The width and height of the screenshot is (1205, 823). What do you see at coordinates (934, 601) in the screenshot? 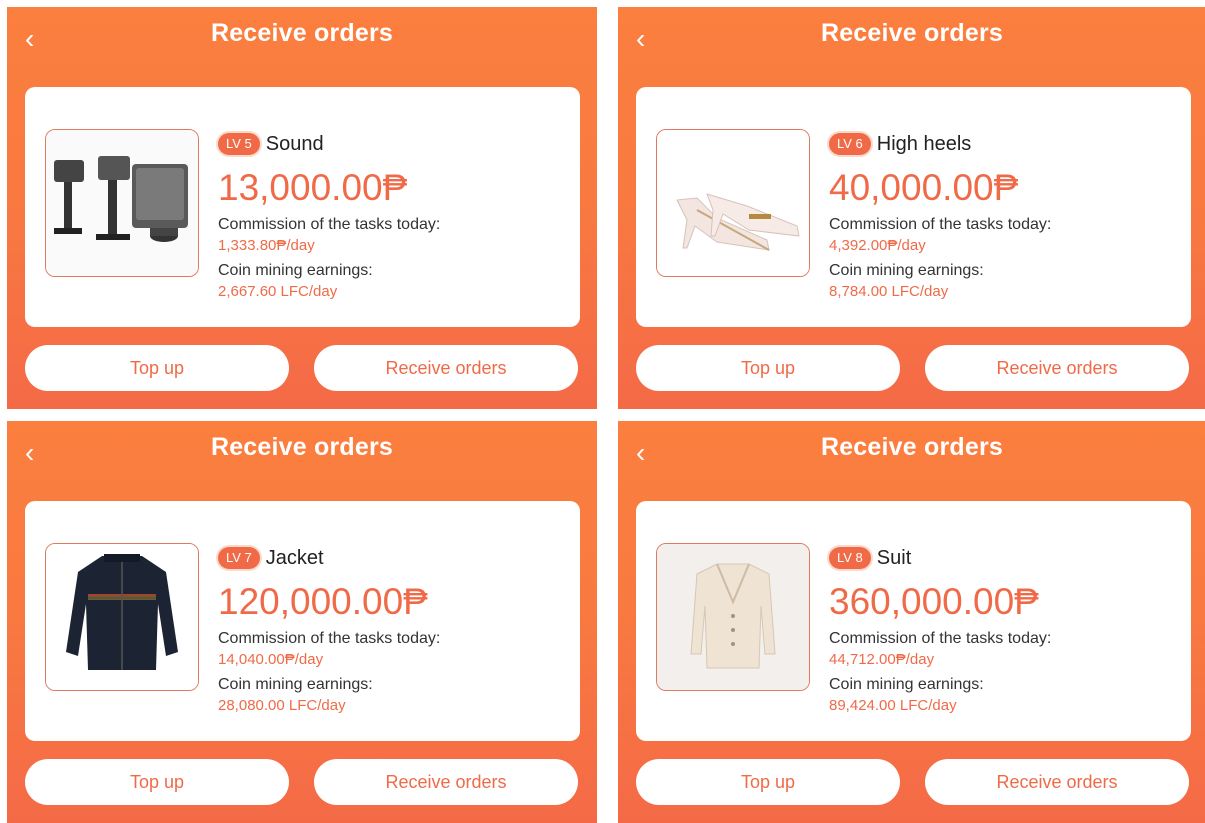
I see `product-price: 360,000.00₱` at bounding box center [934, 601].